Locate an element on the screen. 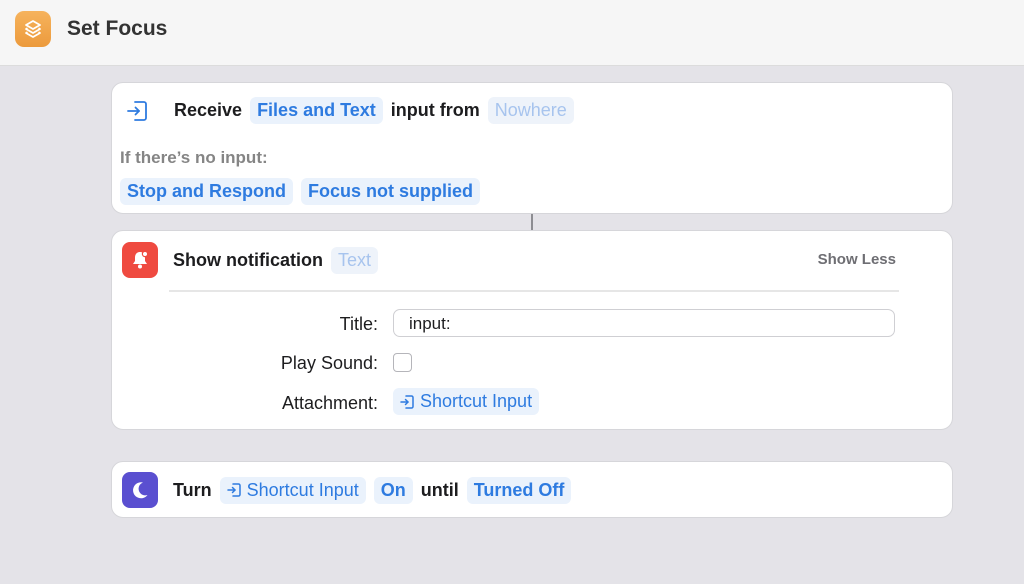 The image size is (1024, 584). receive-input-icon is located at coordinates (140, 111).